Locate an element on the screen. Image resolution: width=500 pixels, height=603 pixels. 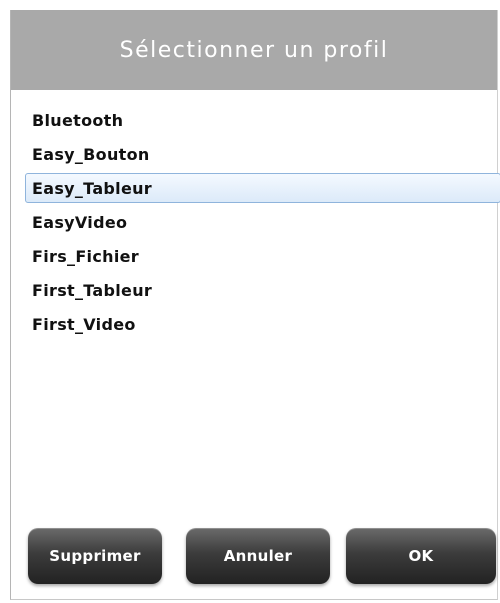
dialog-button-row: Supprimer Annuler OK is located at coordinates (262, 557).